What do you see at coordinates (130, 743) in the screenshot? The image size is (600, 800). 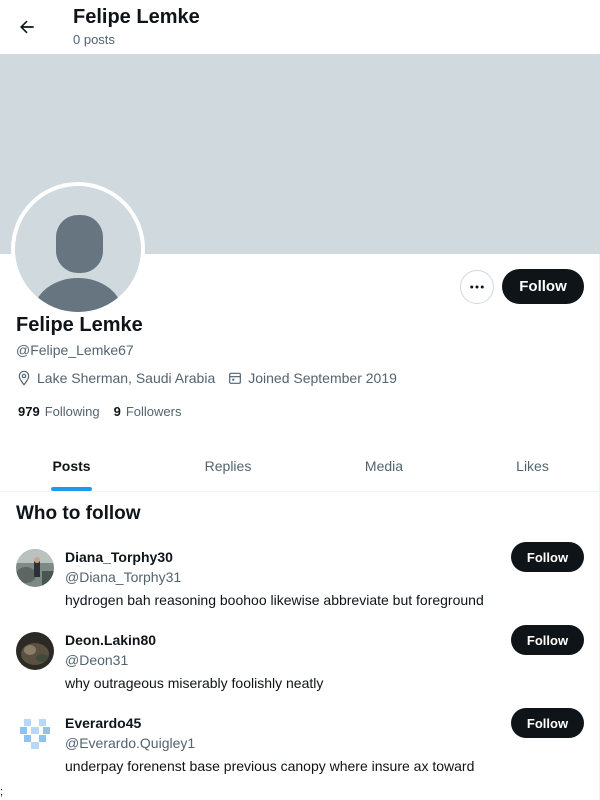 I see `suggestion-handle: @Everardo.Quigley1` at bounding box center [130, 743].